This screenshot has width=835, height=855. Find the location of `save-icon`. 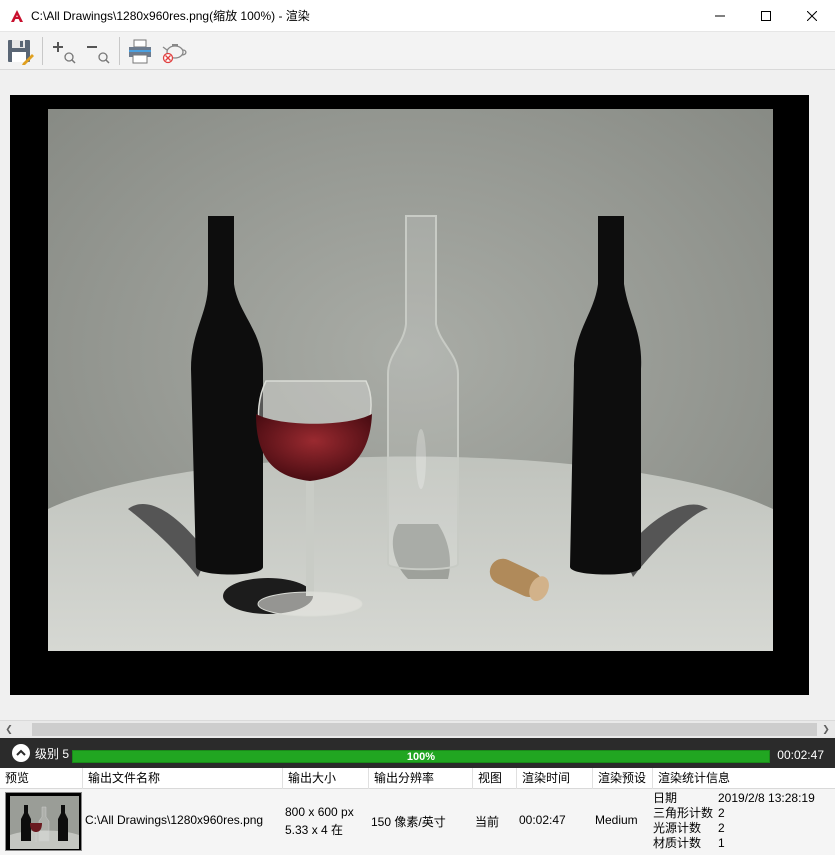

save-icon is located at coordinates (21, 52).